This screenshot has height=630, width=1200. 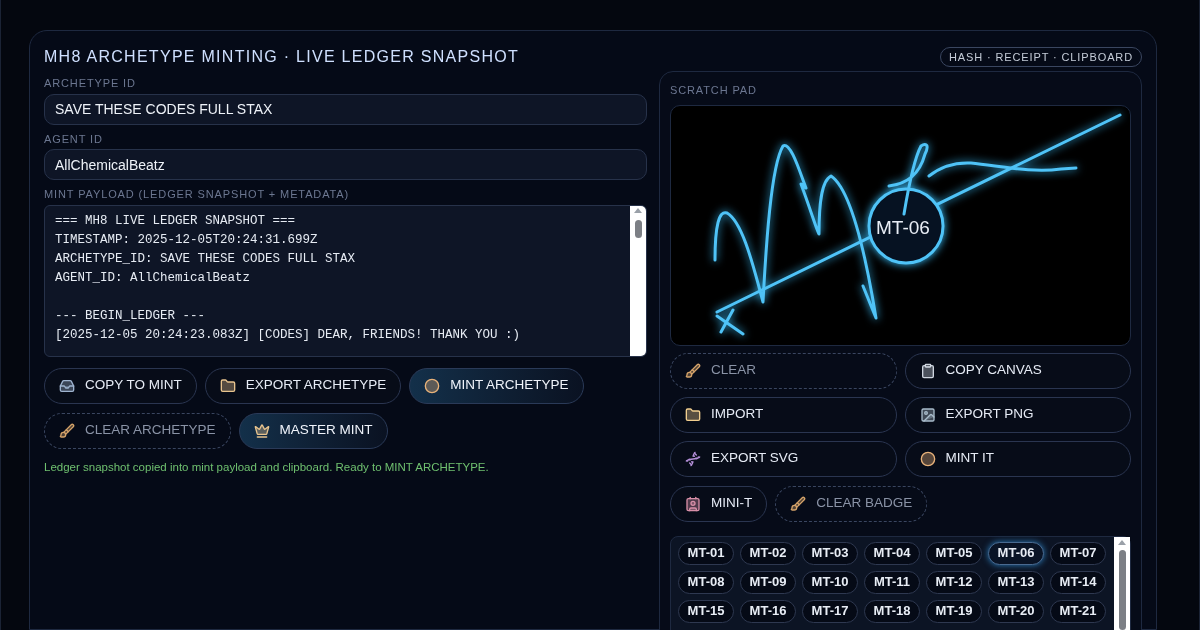 What do you see at coordinates (1078, 553) in the screenshot?
I see `badge-chip: MT-07` at bounding box center [1078, 553].